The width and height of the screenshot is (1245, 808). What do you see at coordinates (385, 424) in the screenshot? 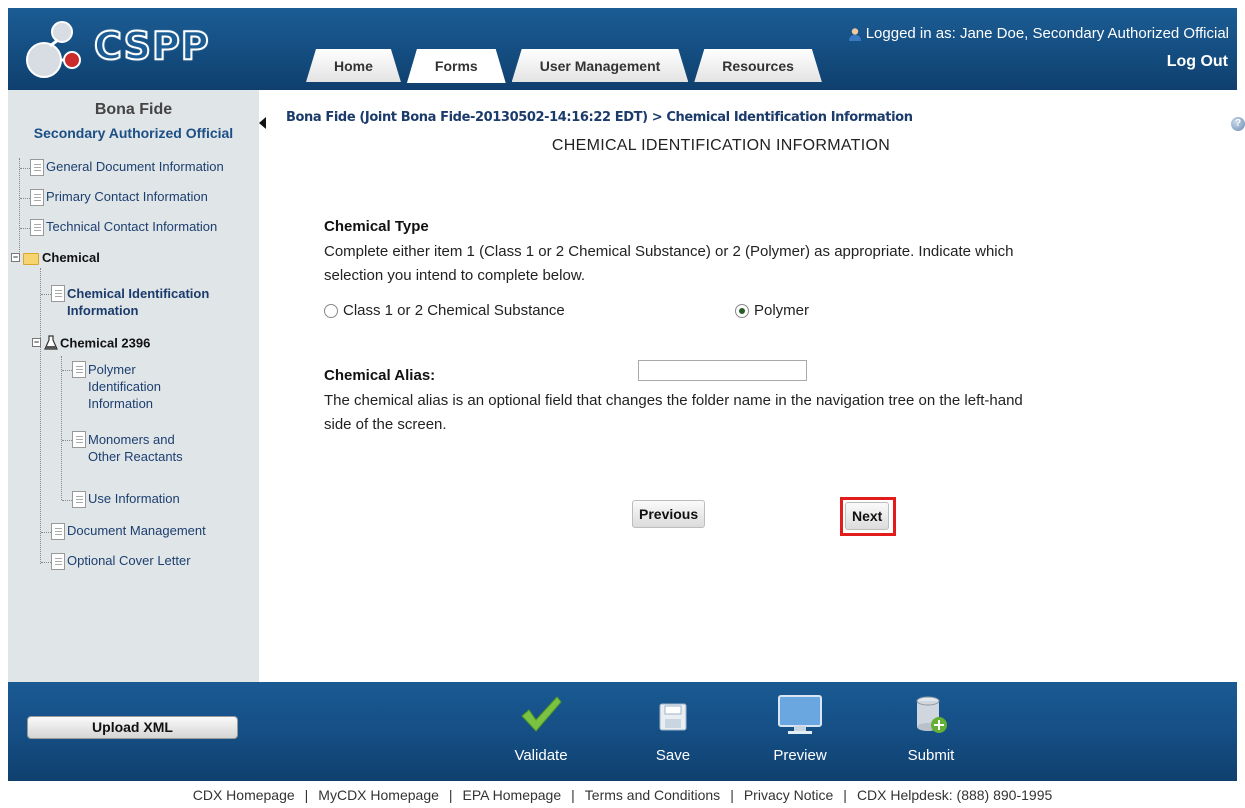
I see `description-line: side of the screen.` at bounding box center [385, 424].